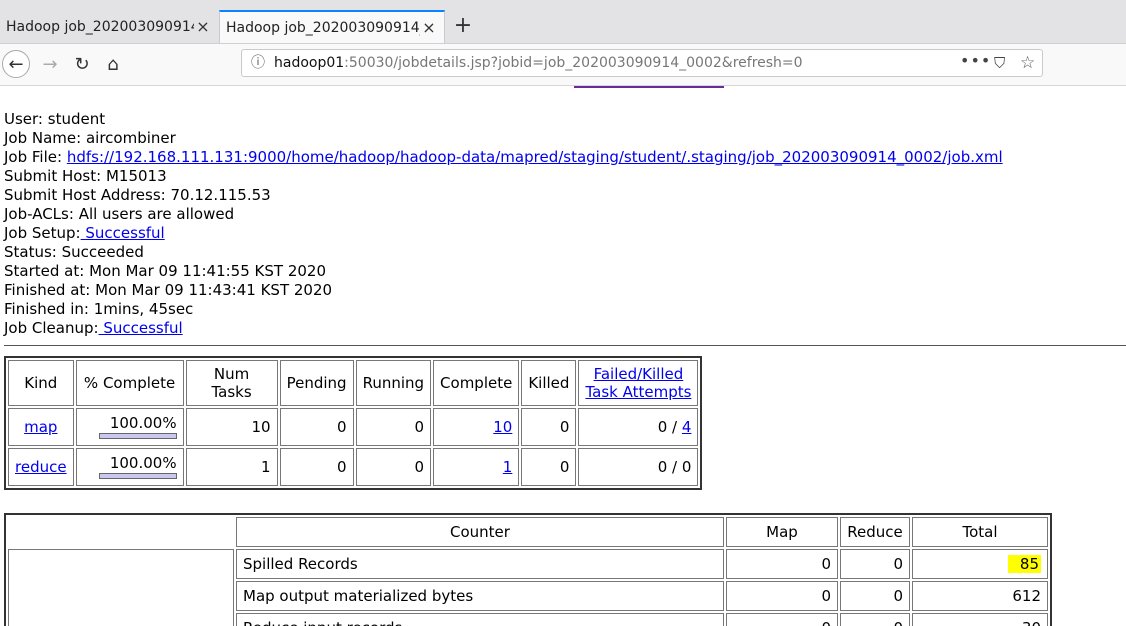 This screenshot has width=1126, height=626. I want to click on job-setup-link: Successful, so click(122, 233).